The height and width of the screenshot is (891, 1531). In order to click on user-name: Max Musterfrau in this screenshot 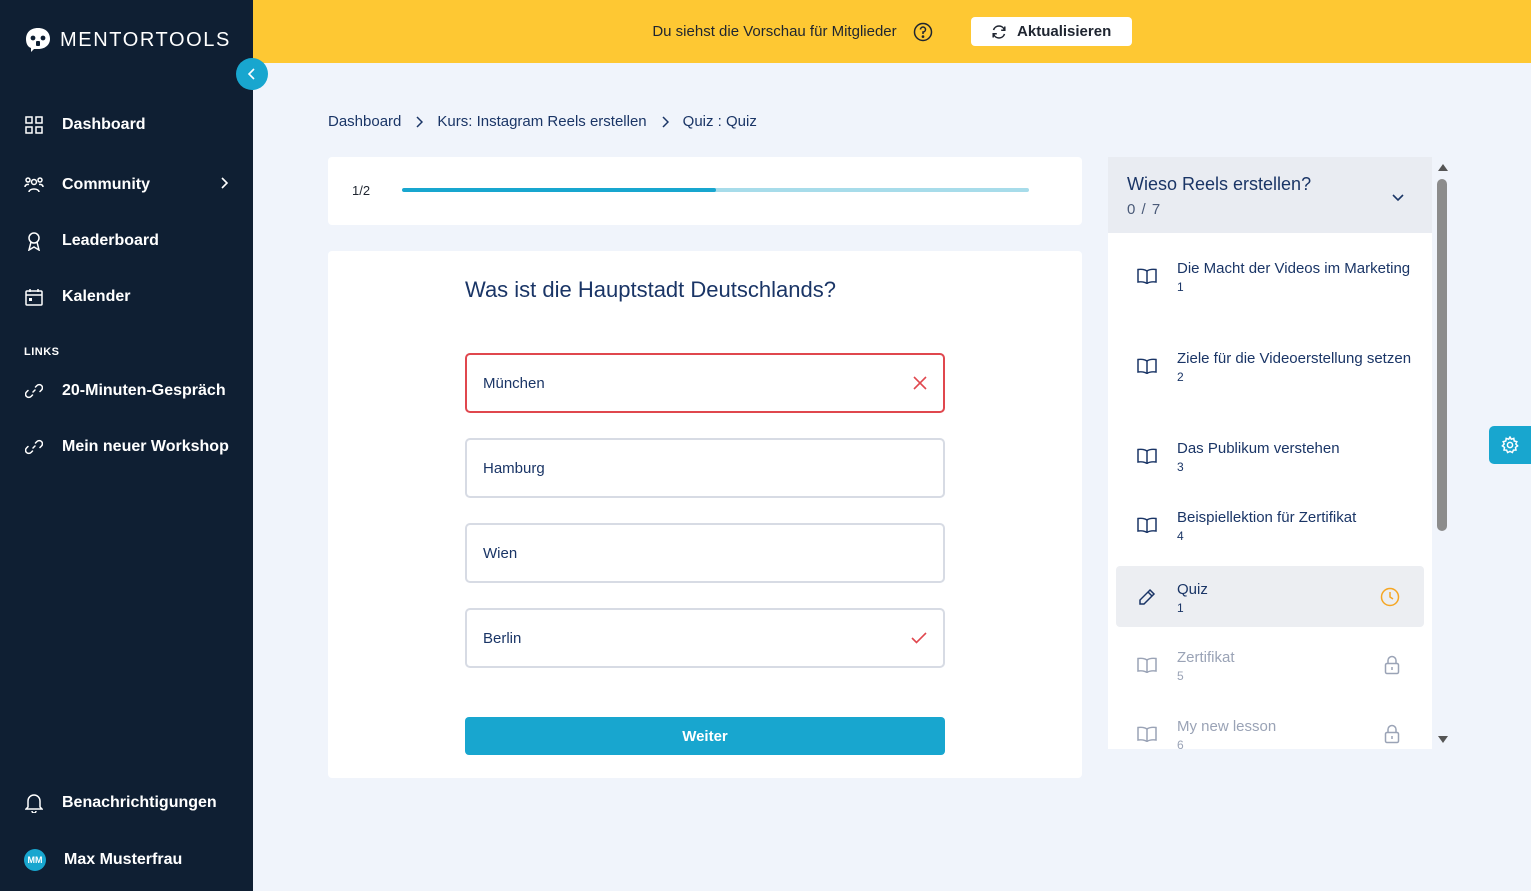, I will do `click(123, 859)`.